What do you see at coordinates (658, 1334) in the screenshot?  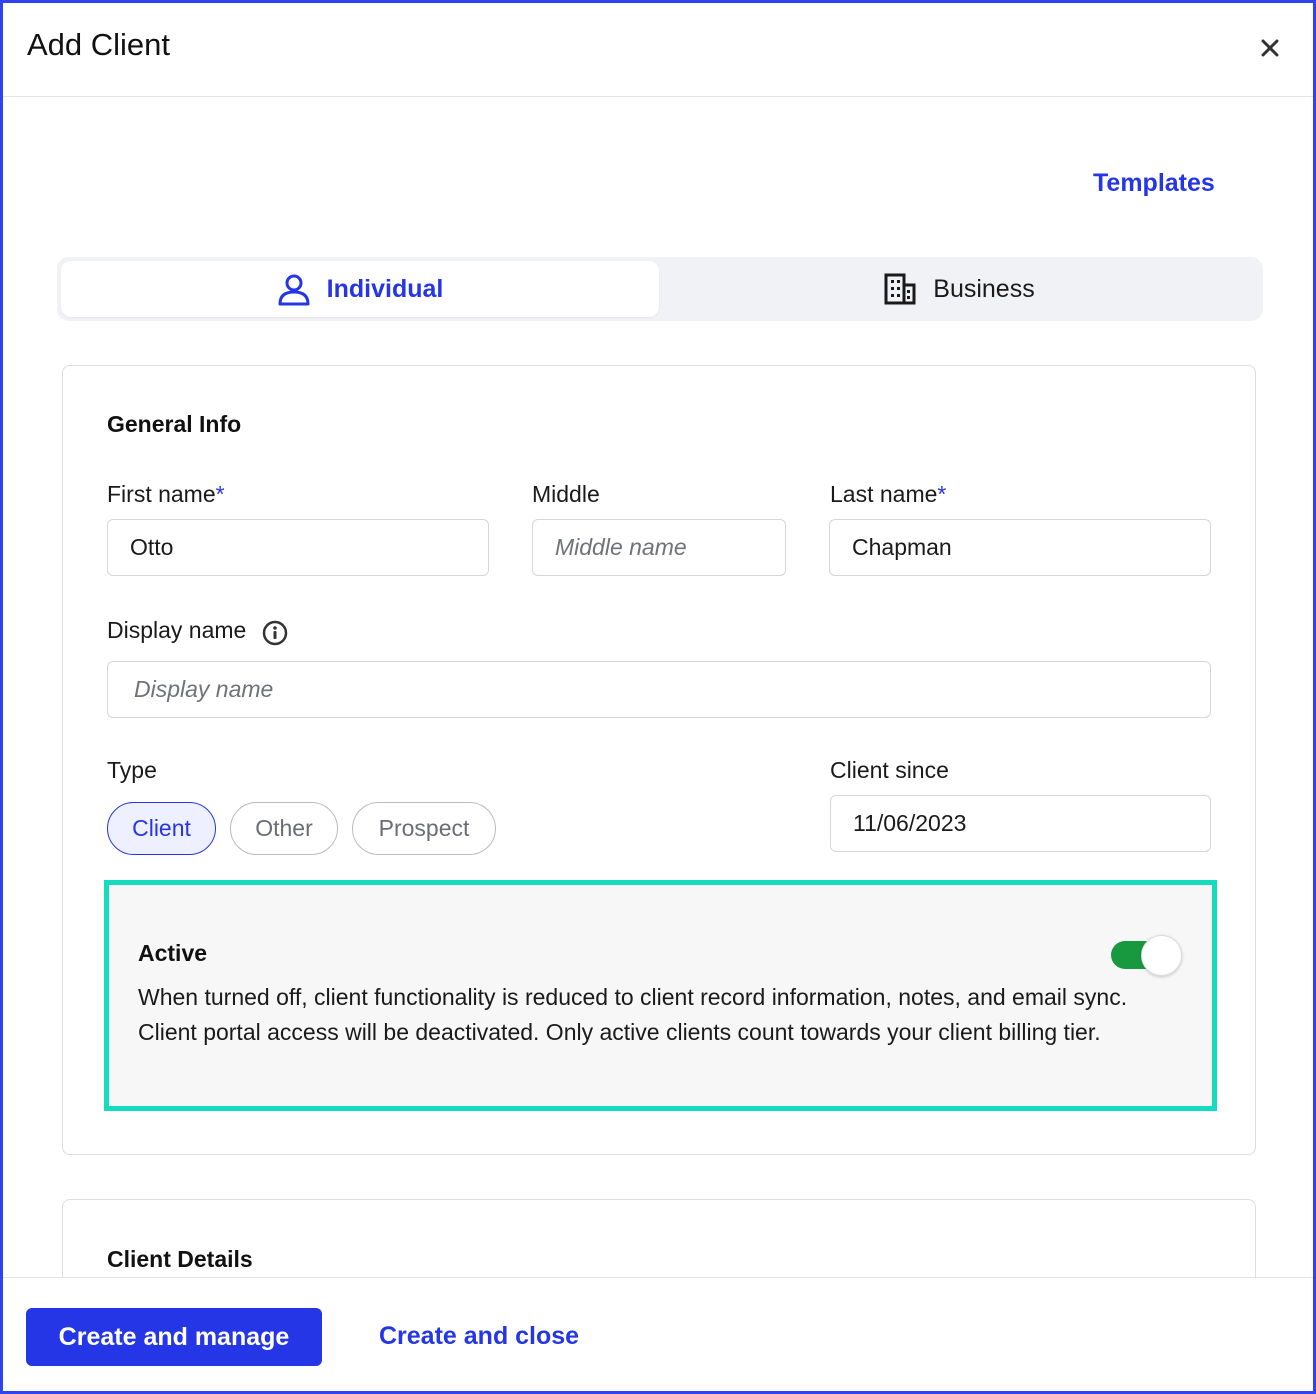 I see `modal-footer: Create and manage Create and close` at bounding box center [658, 1334].